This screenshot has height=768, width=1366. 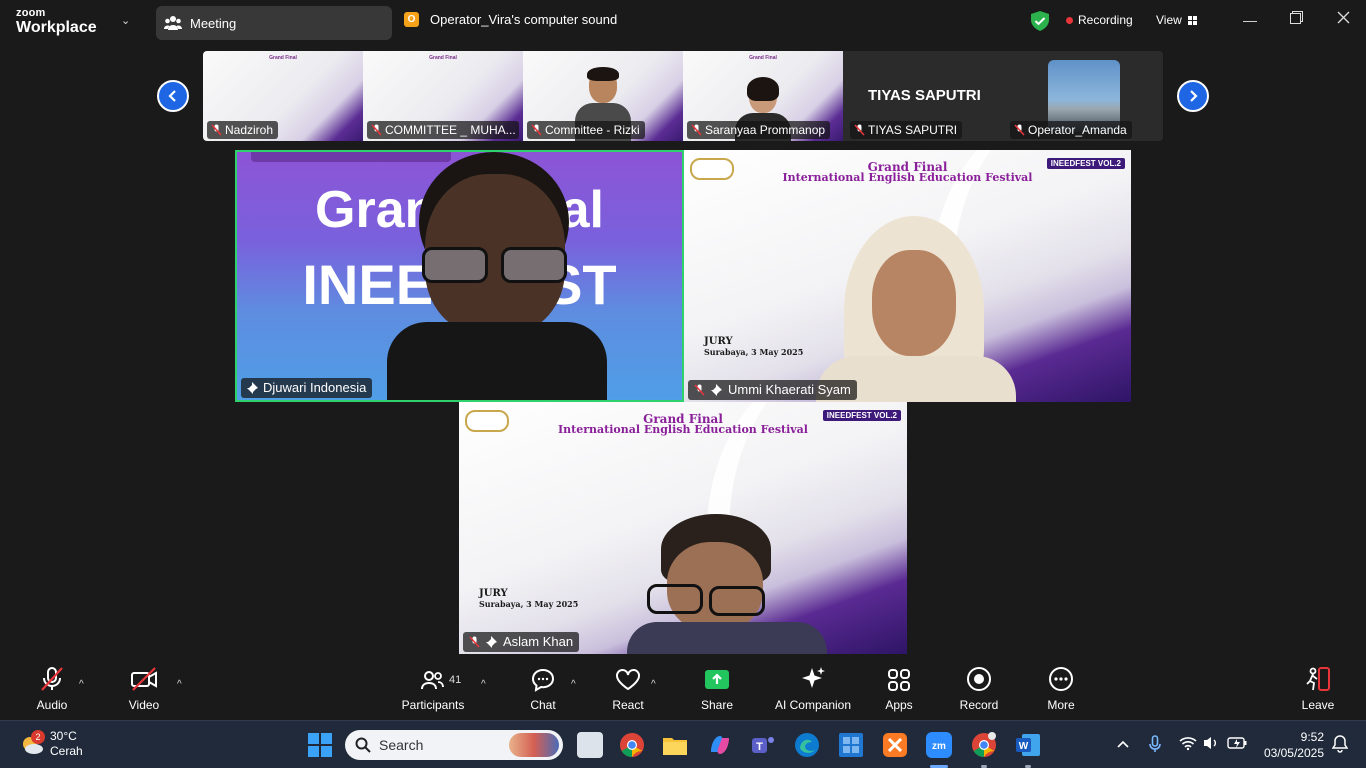 I want to click on participant-name-tag: Nadziroh, so click(x=243, y=130).